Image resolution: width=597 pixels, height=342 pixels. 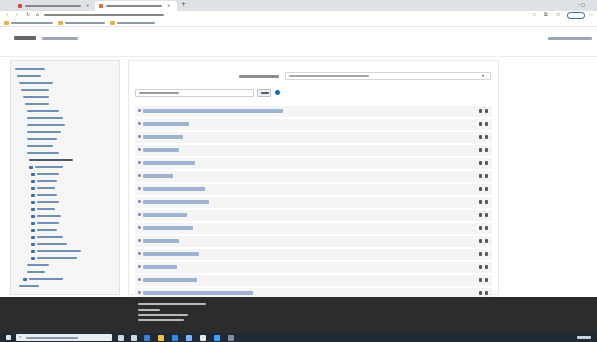 What do you see at coordinates (37, 15) in the screenshot?
I see `home-icon: ⌂` at bounding box center [37, 15].